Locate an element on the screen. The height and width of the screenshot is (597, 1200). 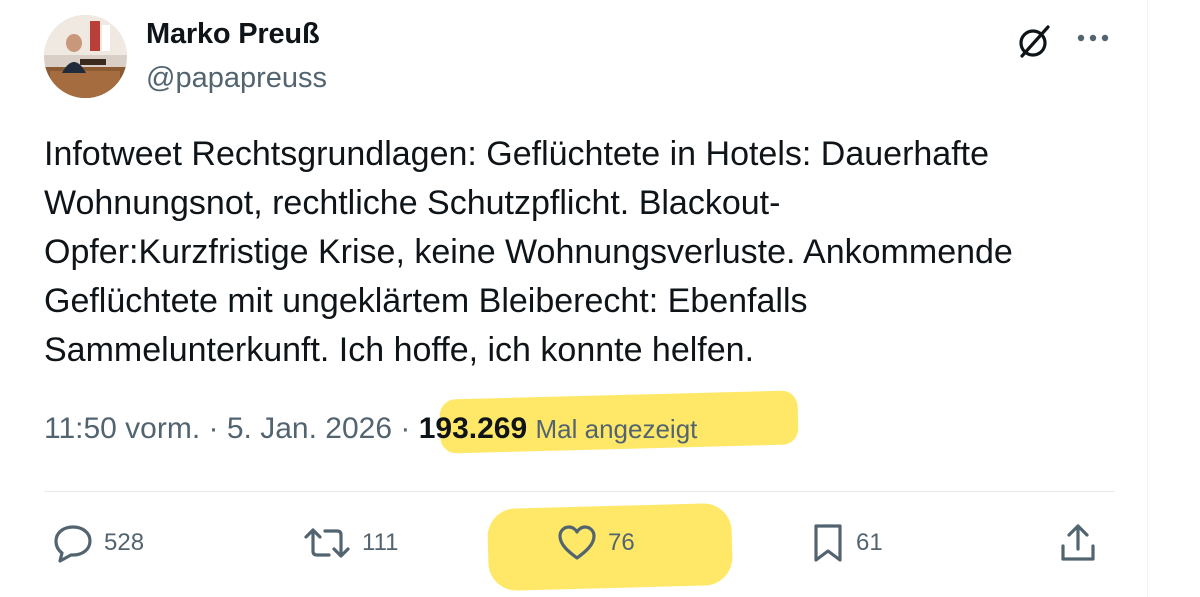
share-icon is located at coordinates (1078, 542).